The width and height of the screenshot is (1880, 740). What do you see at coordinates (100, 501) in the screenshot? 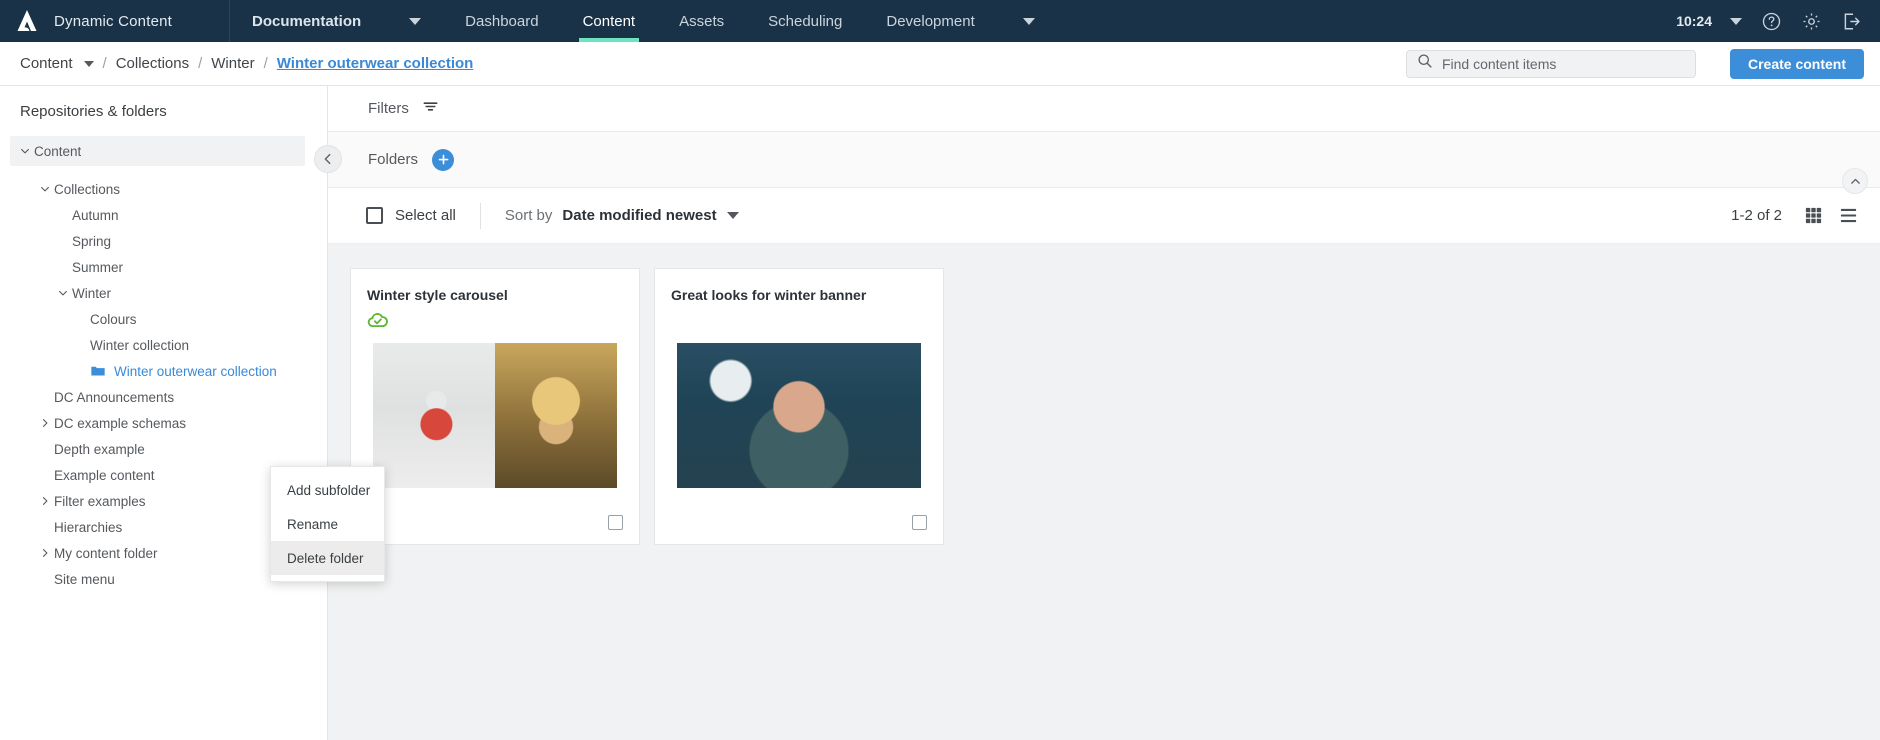
I see `tree-item-label: Filter examples` at bounding box center [100, 501].